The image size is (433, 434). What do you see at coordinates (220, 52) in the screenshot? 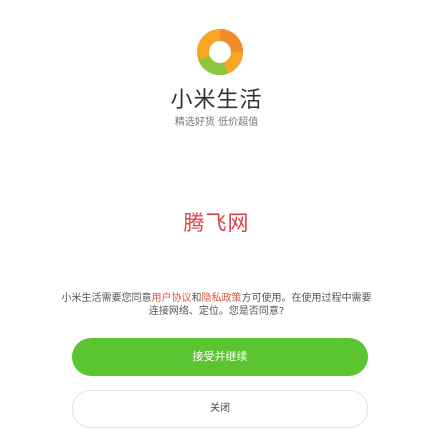
I see `app-logo-icon` at bounding box center [220, 52].